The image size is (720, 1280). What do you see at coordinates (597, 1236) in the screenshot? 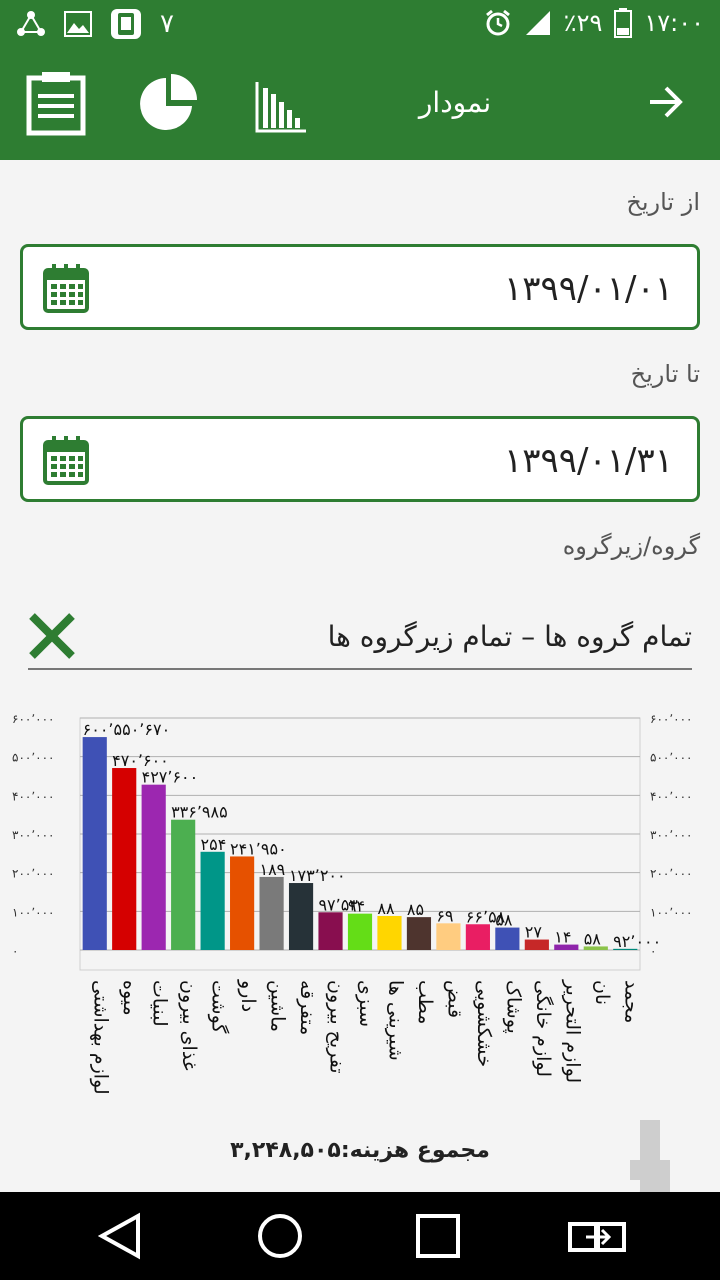
I see `rotate-nav-icon` at bounding box center [597, 1236].